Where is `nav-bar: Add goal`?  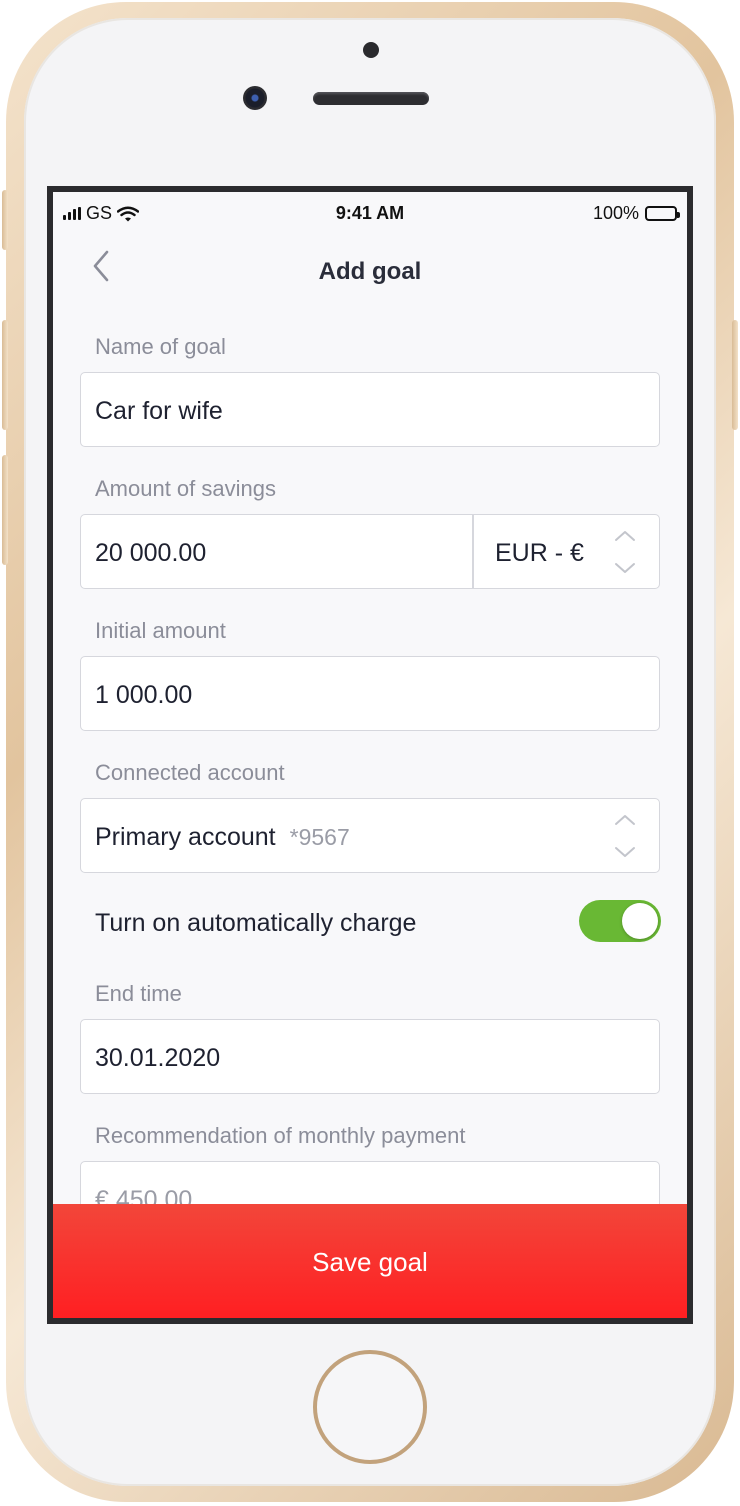
nav-bar: Add goal is located at coordinates (370, 272).